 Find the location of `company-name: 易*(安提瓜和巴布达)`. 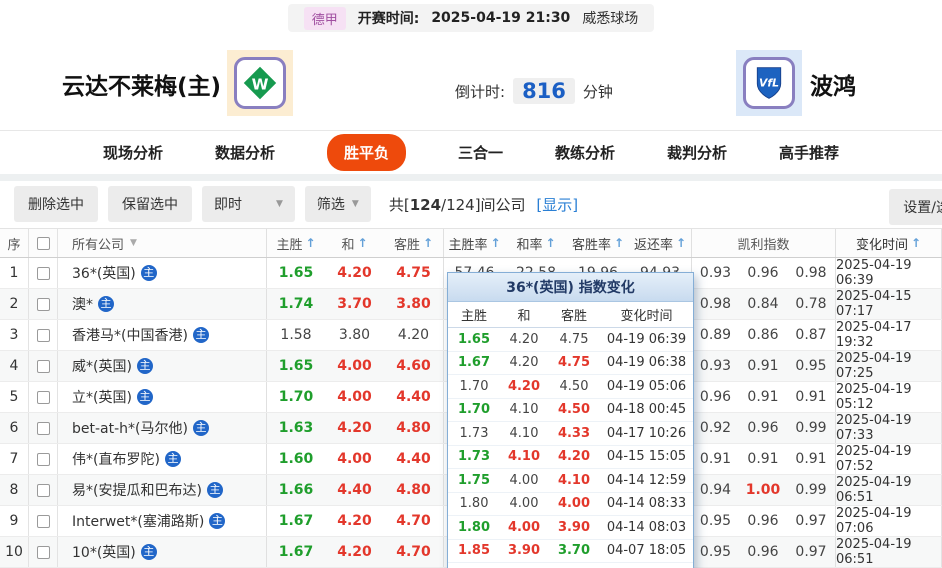

company-name: 易*(安提瓜和巴布达) is located at coordinates (137, 490).